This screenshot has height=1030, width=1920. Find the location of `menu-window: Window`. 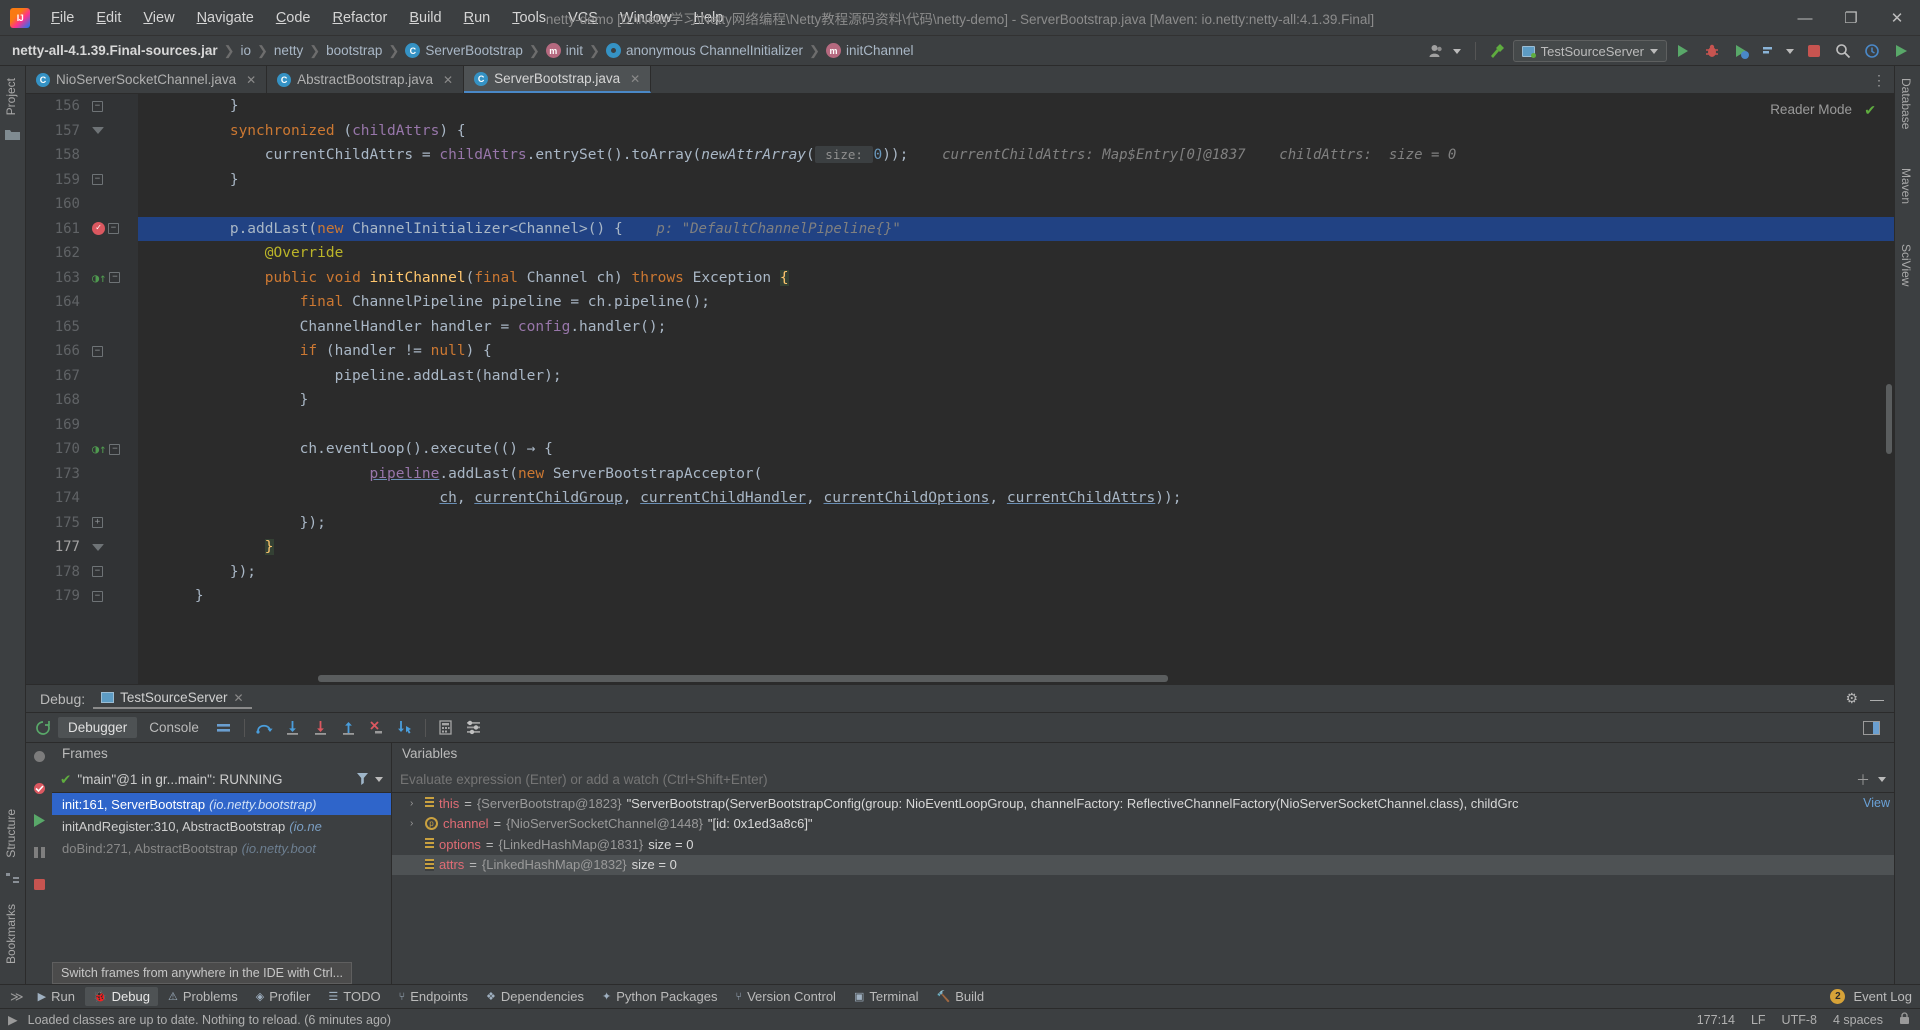

menu-window: Window is located at coordinates (646, 18).